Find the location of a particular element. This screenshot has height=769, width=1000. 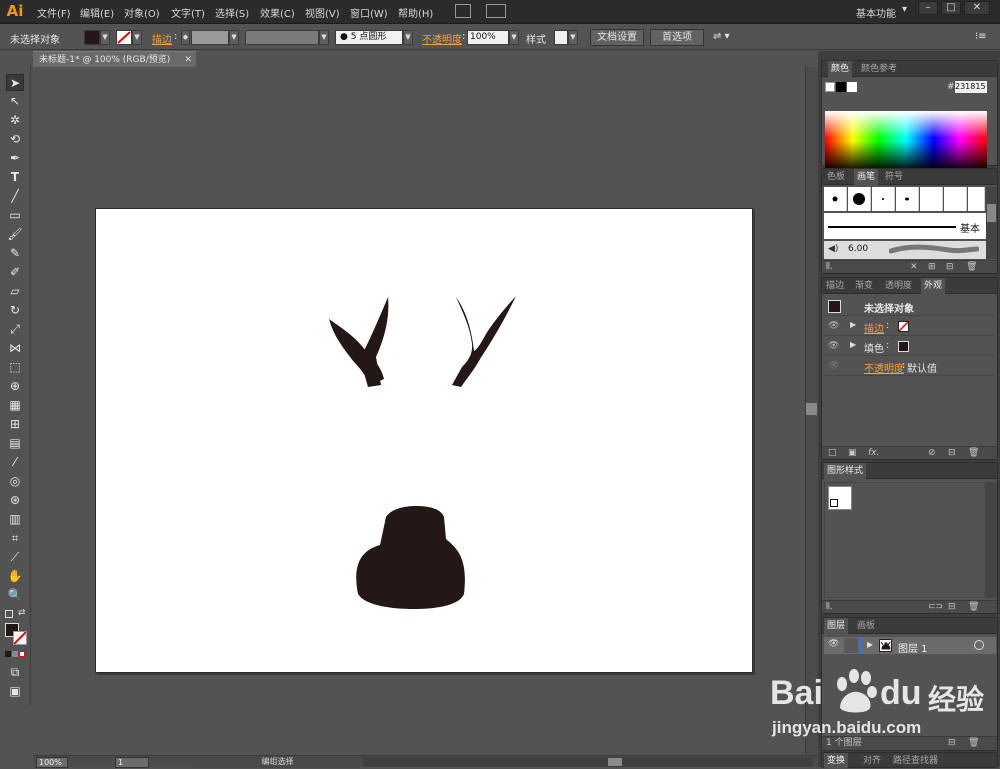

draw-mode-icon: ⧉ is located at coordinates (15, 672).